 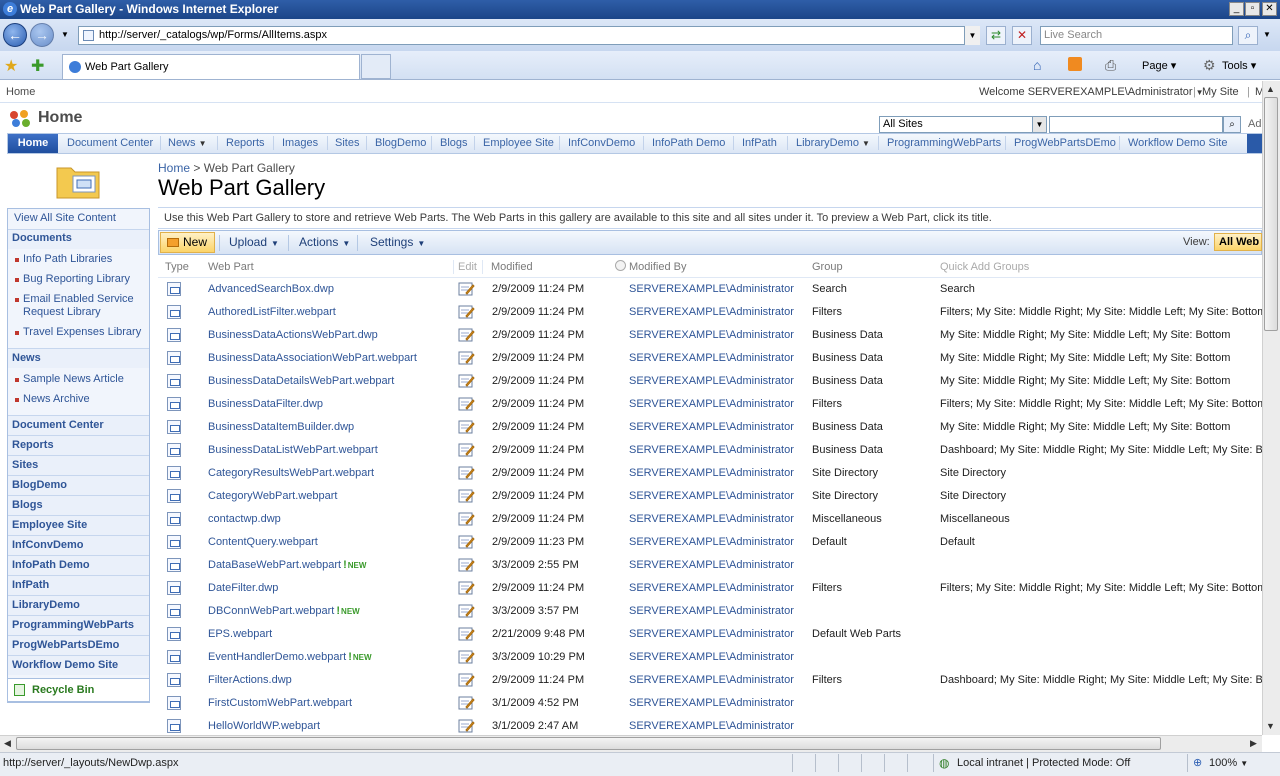 I want to click on ql-item-sample-news-article: Sample News Article, so click(x=73, y=379).